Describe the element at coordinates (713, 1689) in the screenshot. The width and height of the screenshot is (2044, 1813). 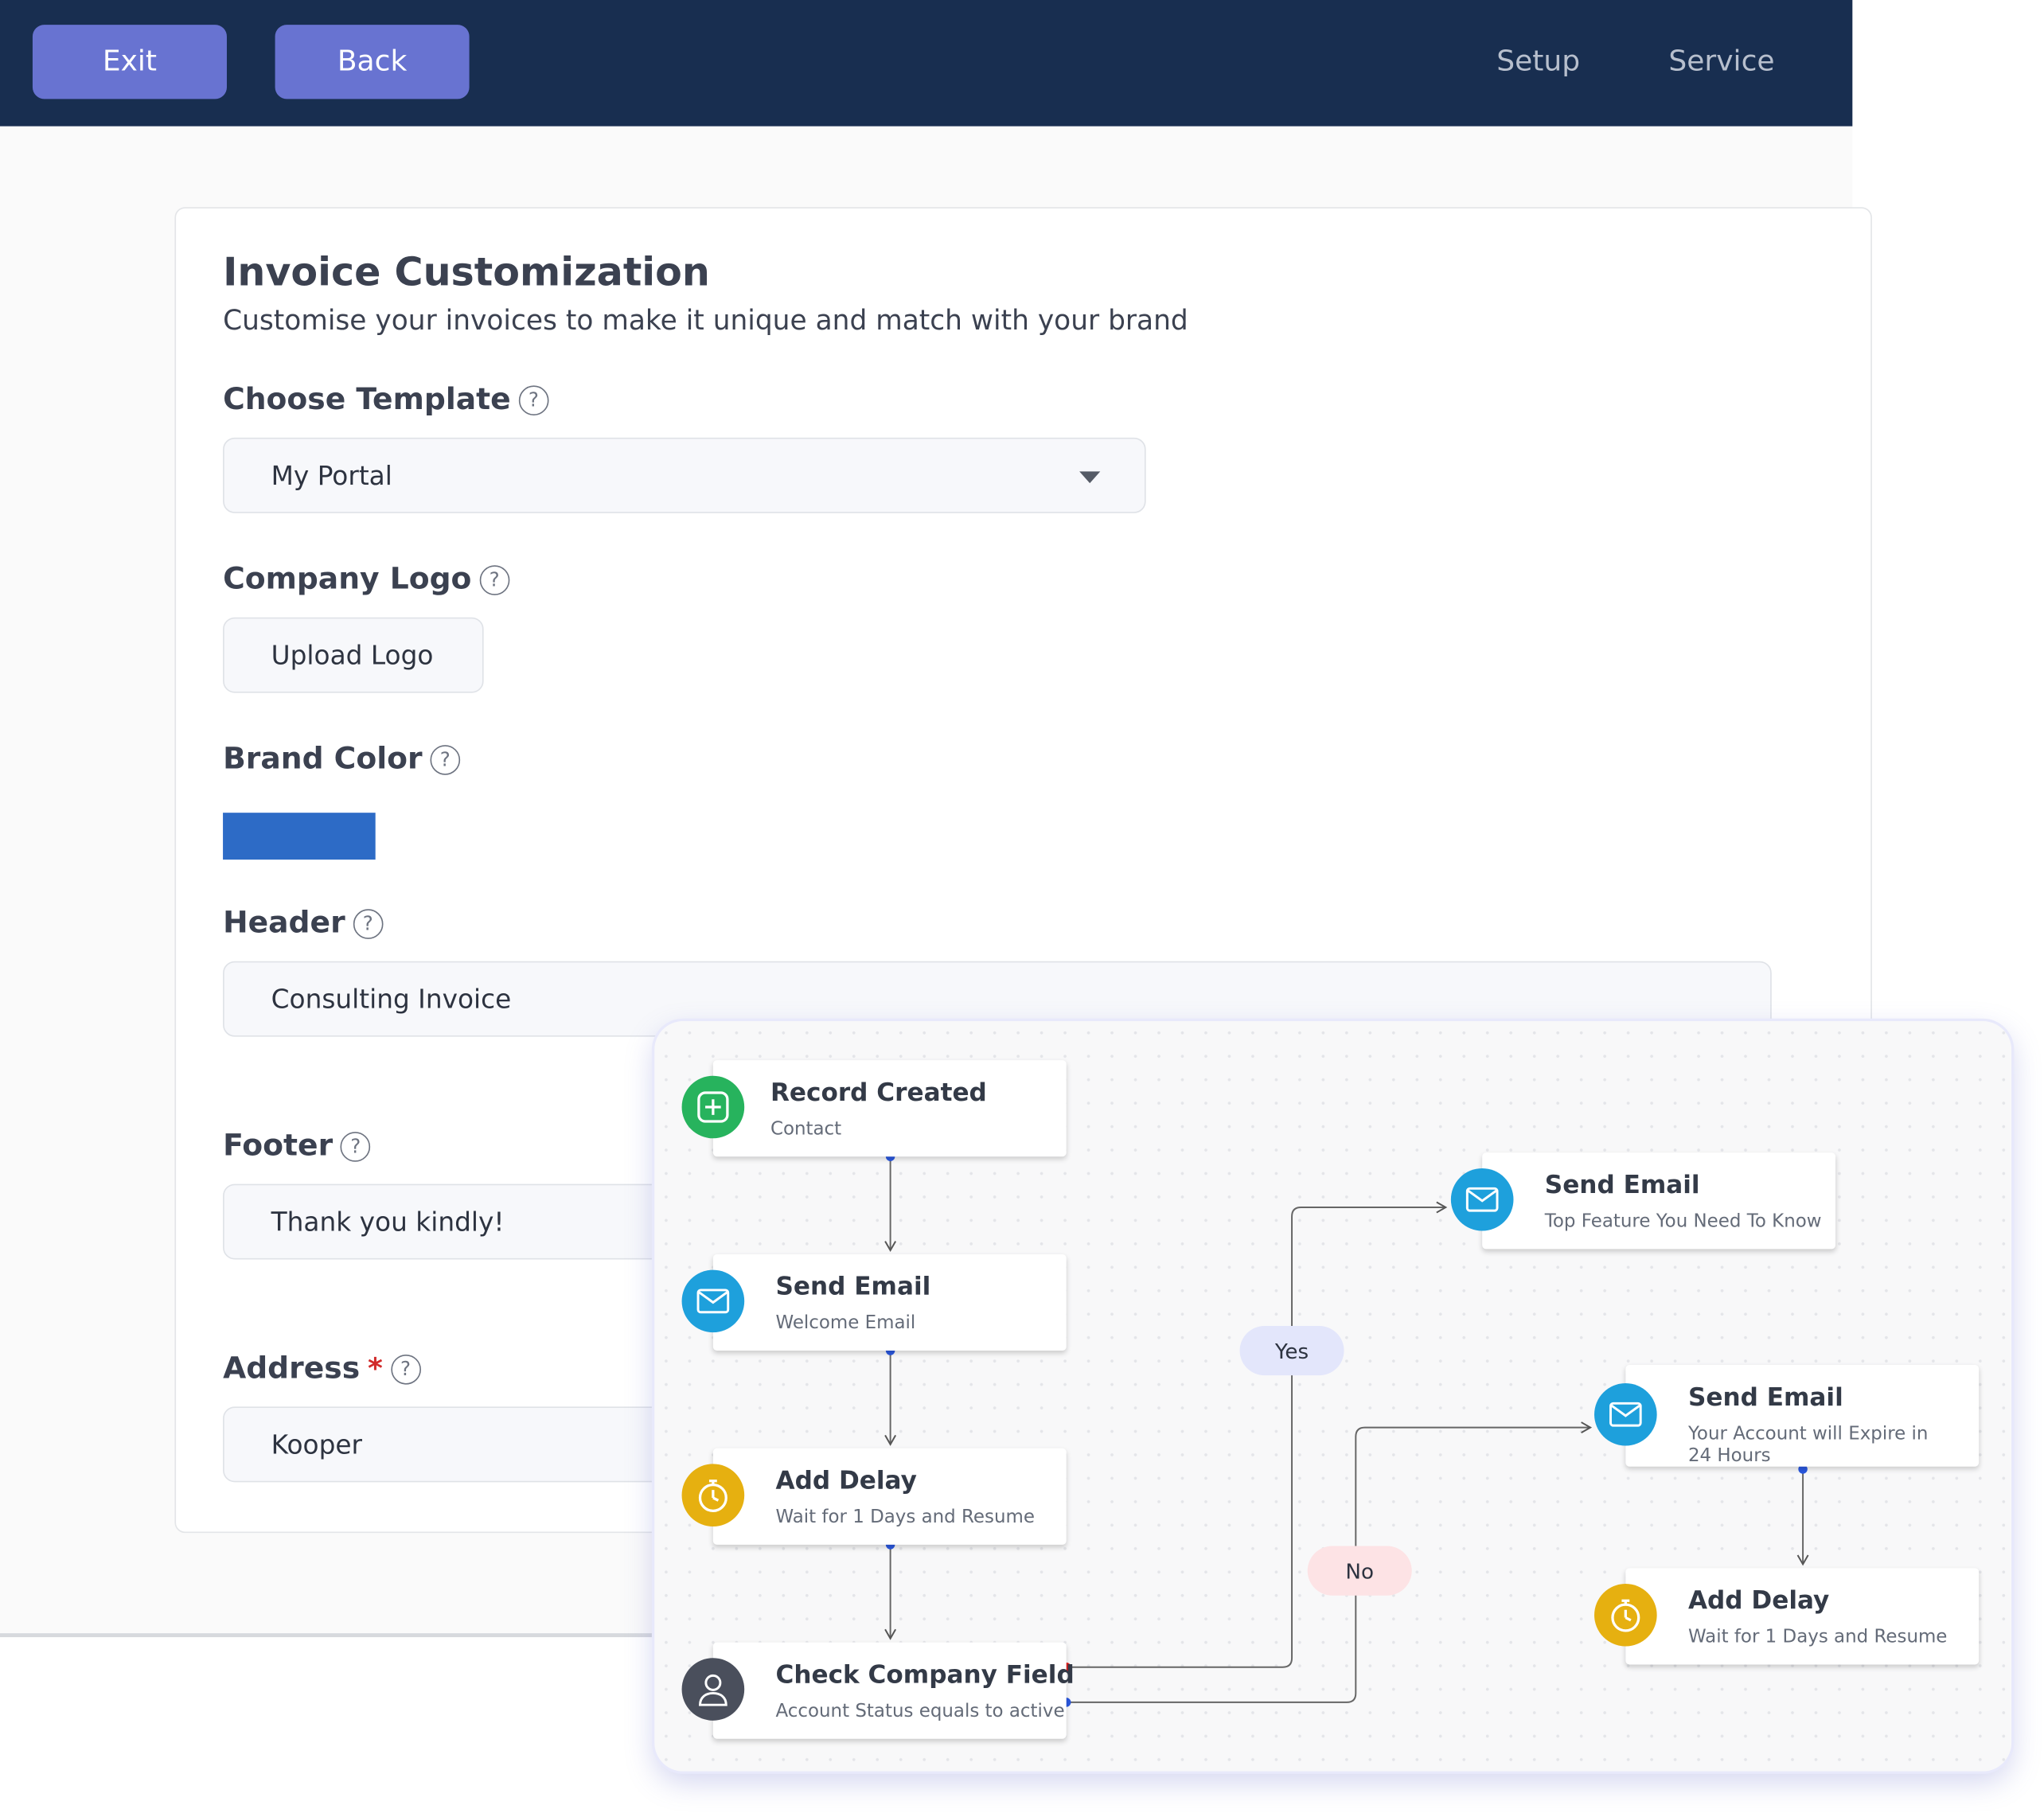
I see `person-icon` at that location.